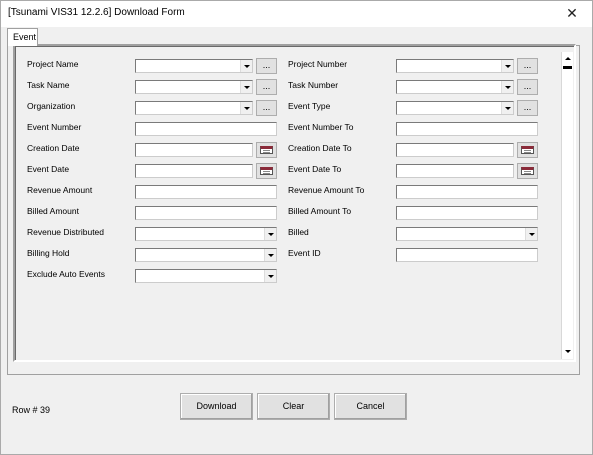 This screenshot has height=455, width=593. Describe the element at coordinates (51, 106) in the screenshot. I see `organization-label: Organization` at that location.